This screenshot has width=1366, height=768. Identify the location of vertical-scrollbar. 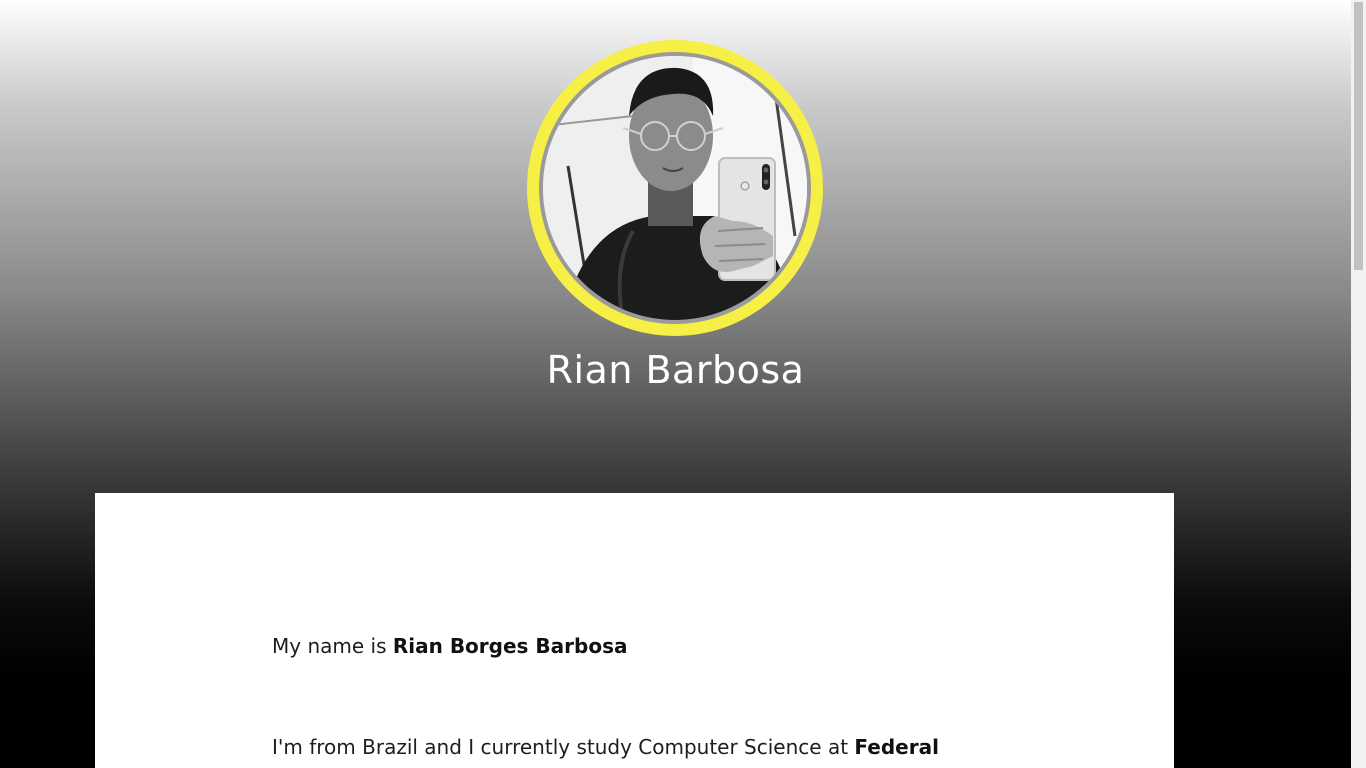
(1358, 384).